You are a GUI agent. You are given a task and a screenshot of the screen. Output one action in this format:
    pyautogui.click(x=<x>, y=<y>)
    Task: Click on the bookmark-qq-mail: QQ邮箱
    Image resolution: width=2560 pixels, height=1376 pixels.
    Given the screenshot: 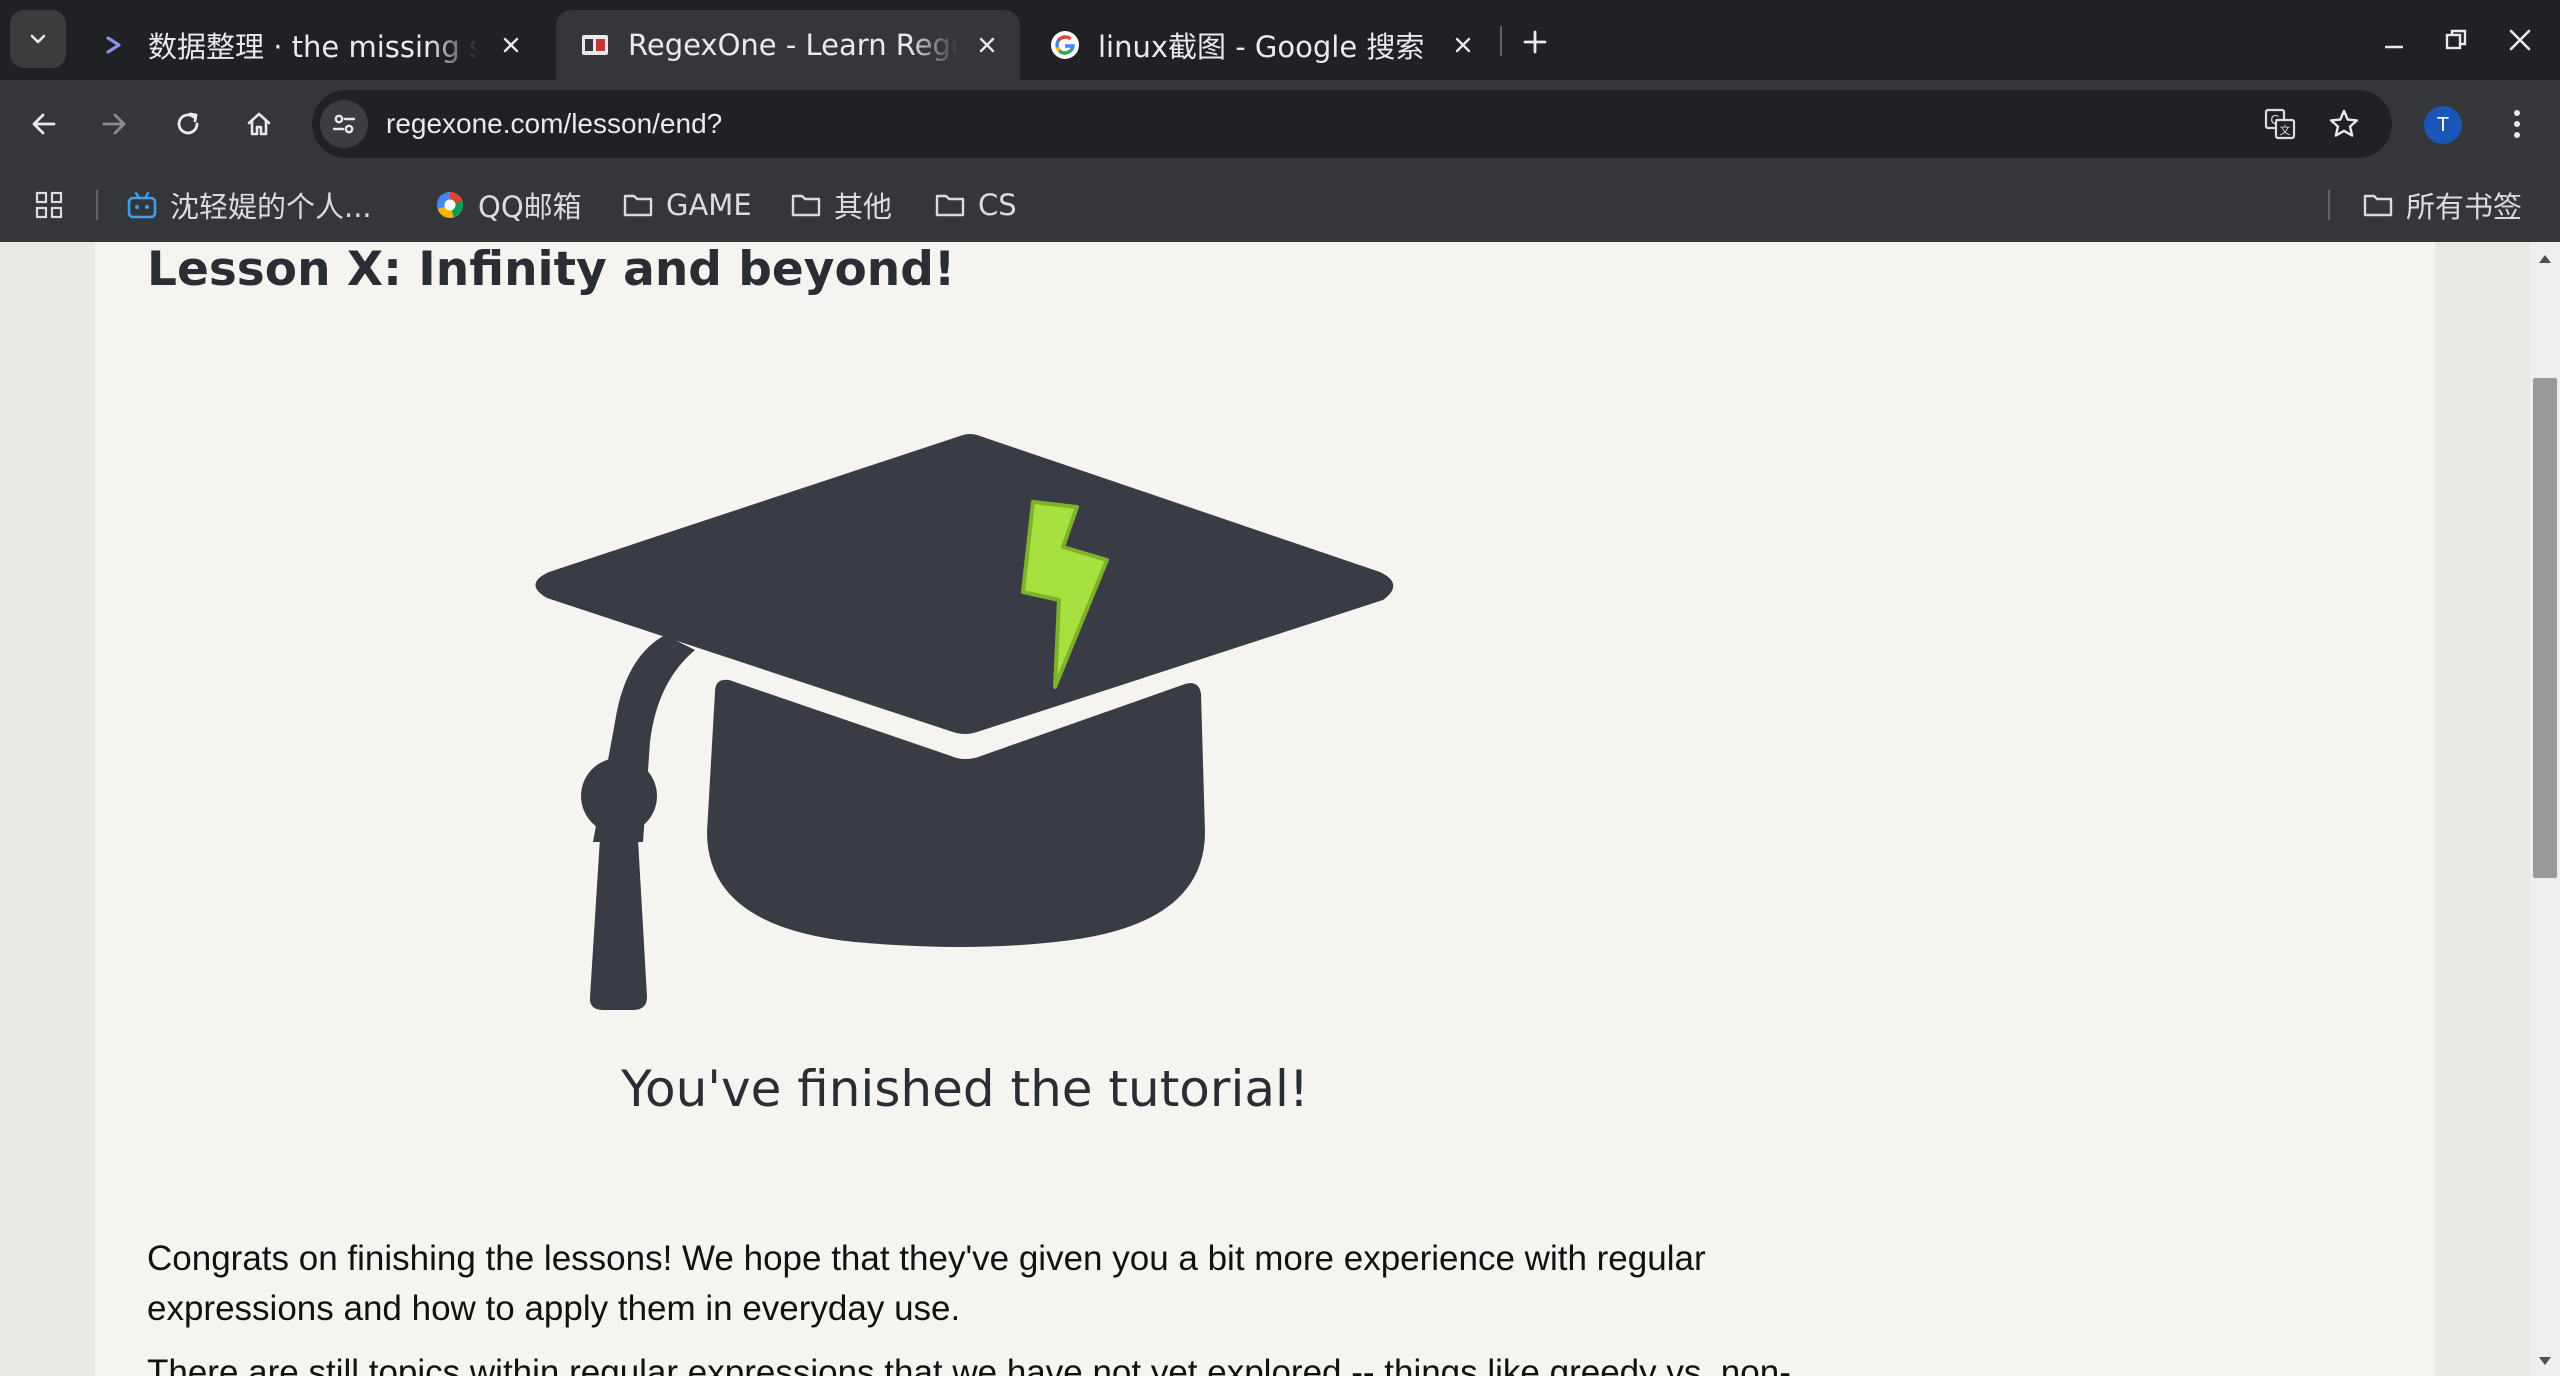 What is the action you would take?
    pyautogui.click(x=508, y=205)
    